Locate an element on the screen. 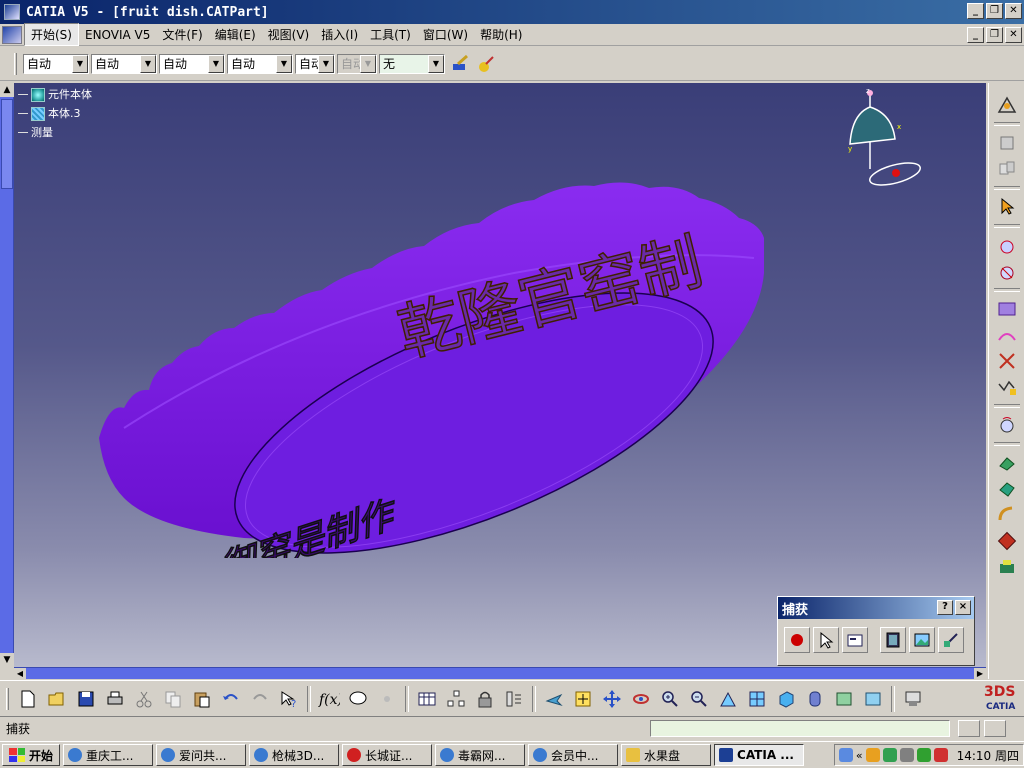 Image resolution: width=1024 pixels, height=768 pixels. scan-icon is located at coordinates (514, 699).